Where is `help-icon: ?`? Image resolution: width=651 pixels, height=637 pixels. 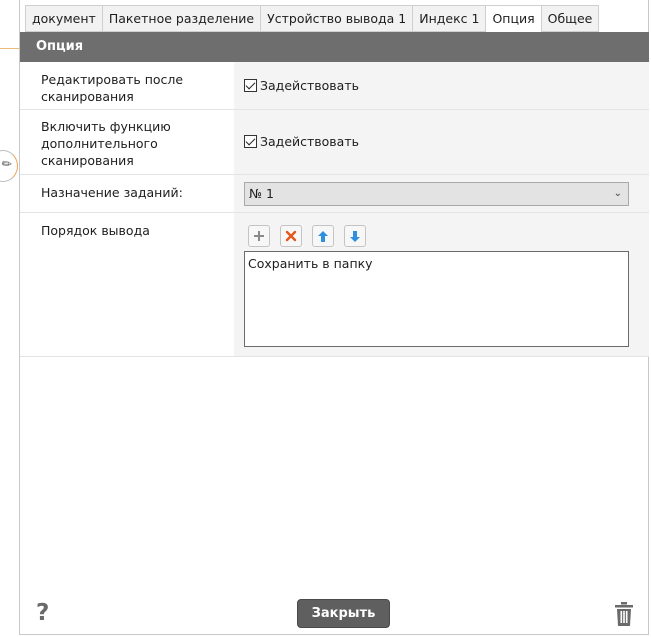 help-icon: ? is located at coordinates (42, 613).